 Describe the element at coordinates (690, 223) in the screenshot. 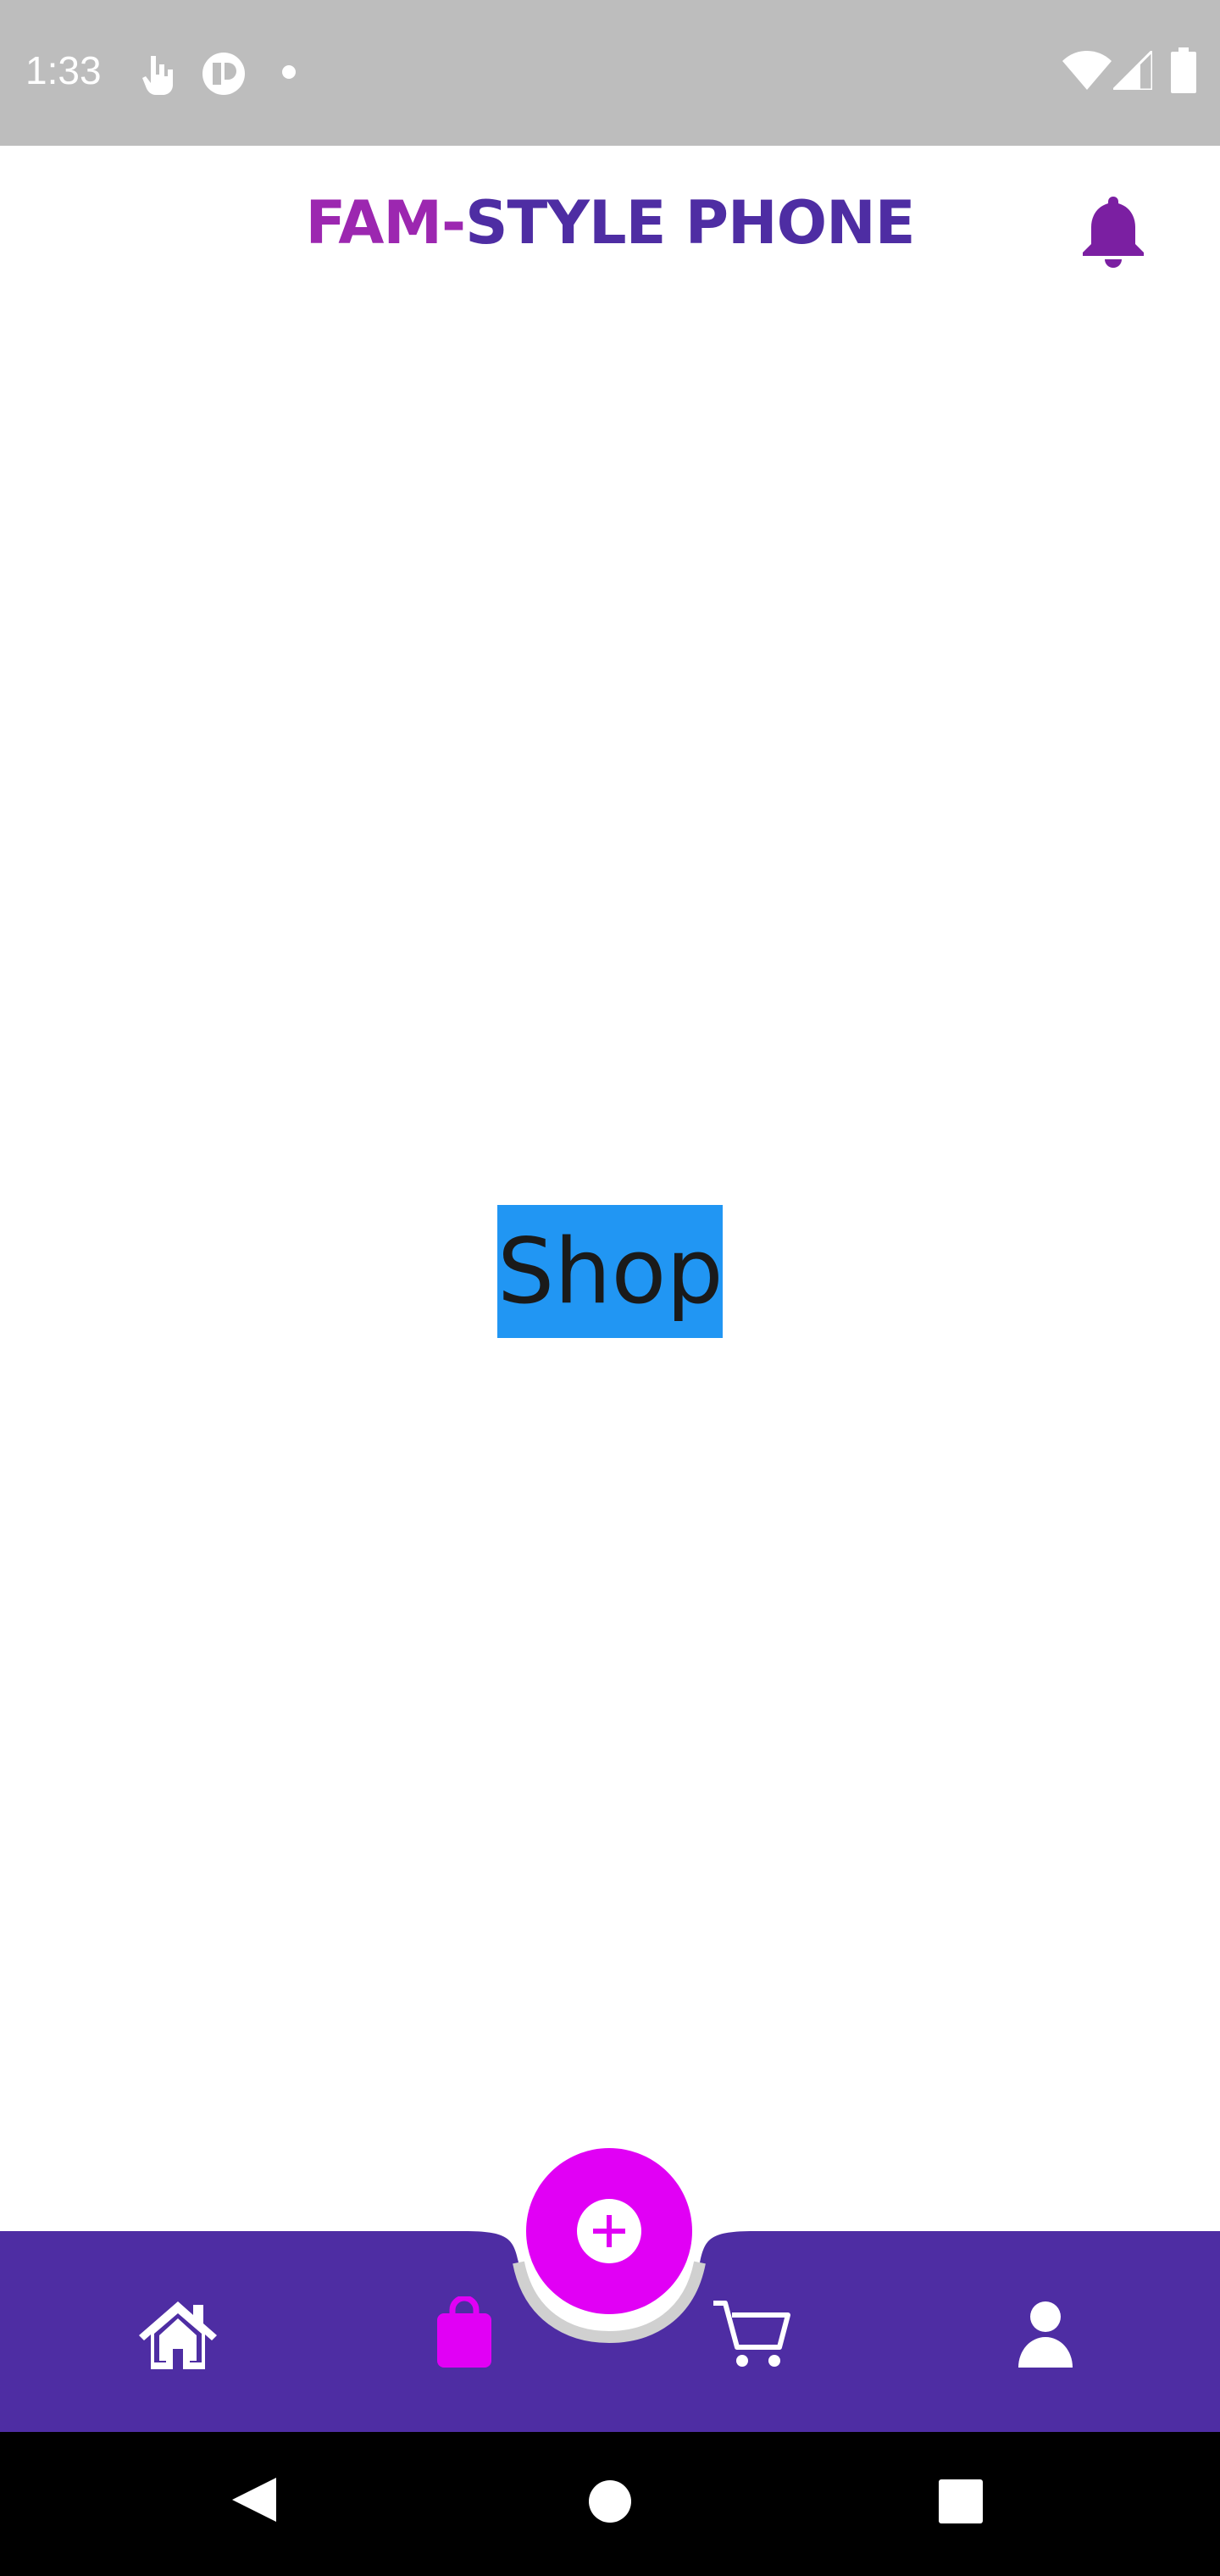

I see `app-title-part2: STYLE PHONE` at that location.